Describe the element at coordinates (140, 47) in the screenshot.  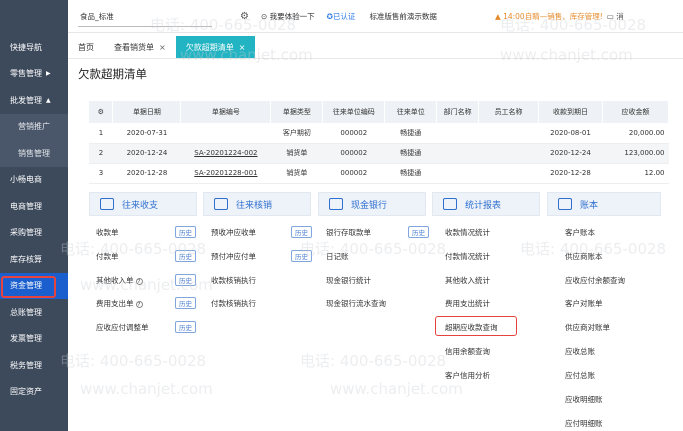
I see `tab-view-sales-order: 查看销货单 ×` at that location.